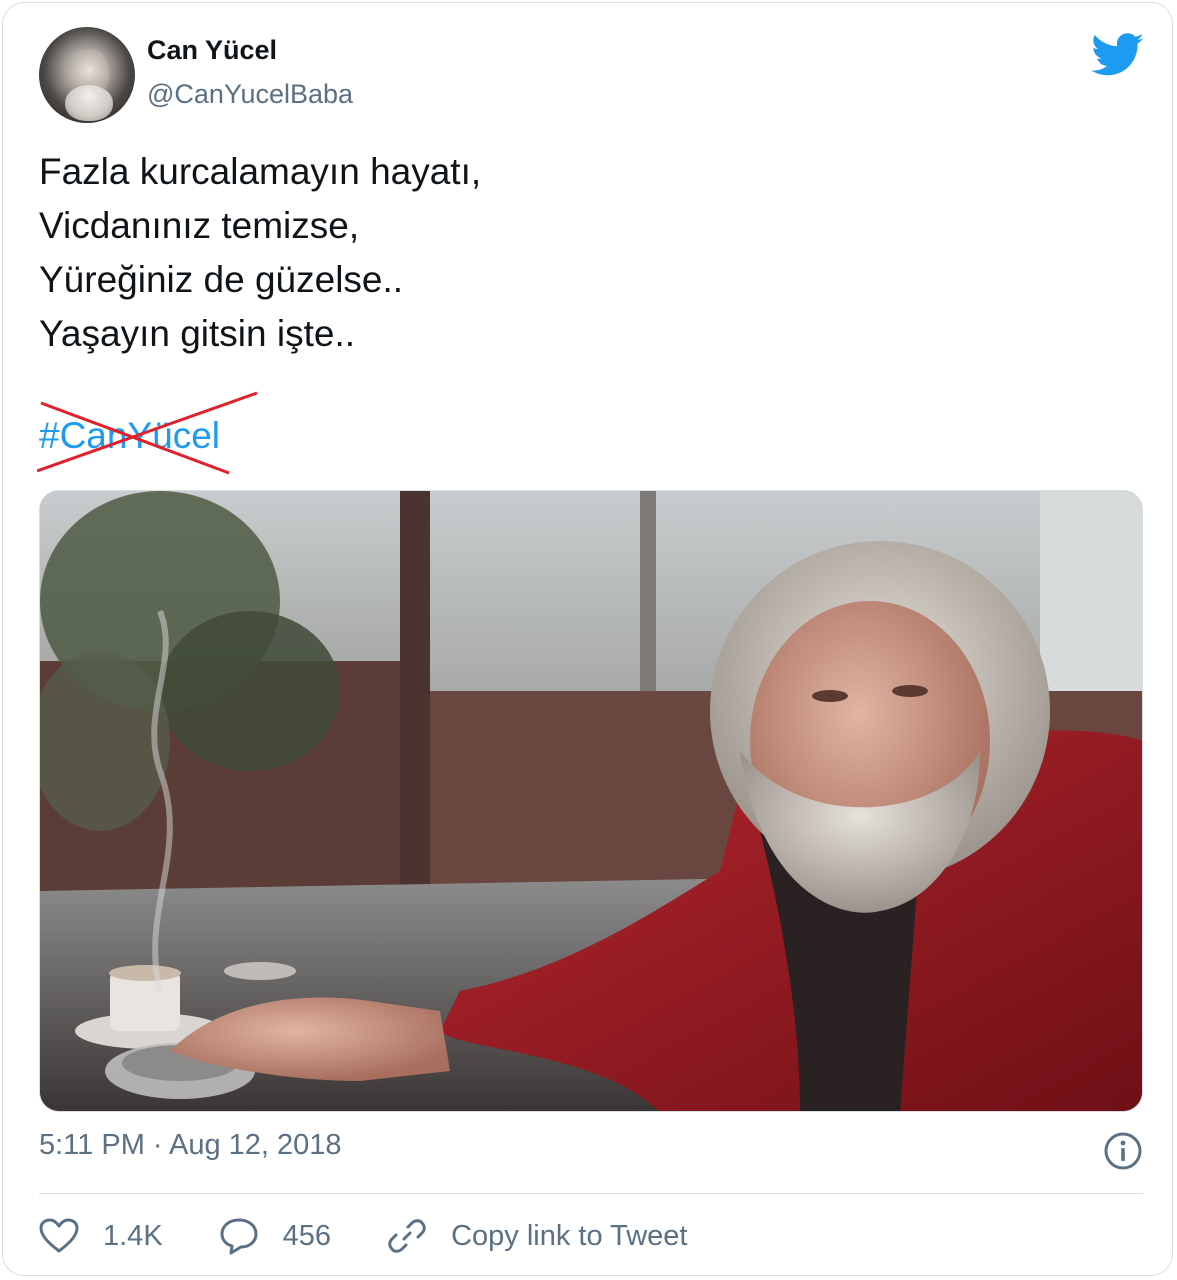 The height and width of the screenshot is (1280, 1177). What do you see at coordinates (307, 1235) in the screenshot?
I see `reply-count: 456` at bounding box center [307, 1235].